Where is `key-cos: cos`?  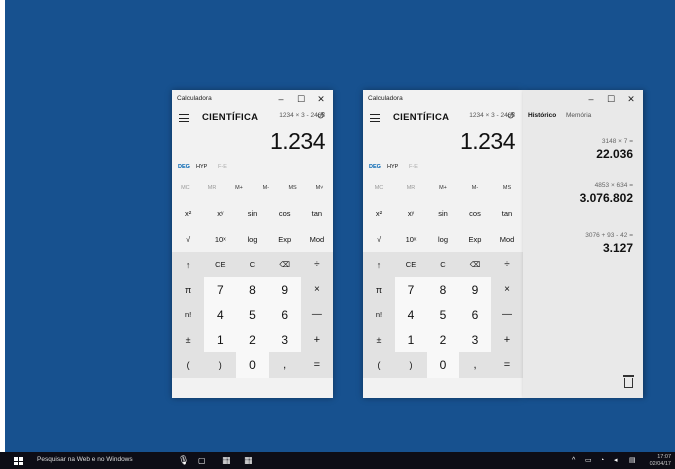 key-cos: cos is located at coordinates (475, 213).